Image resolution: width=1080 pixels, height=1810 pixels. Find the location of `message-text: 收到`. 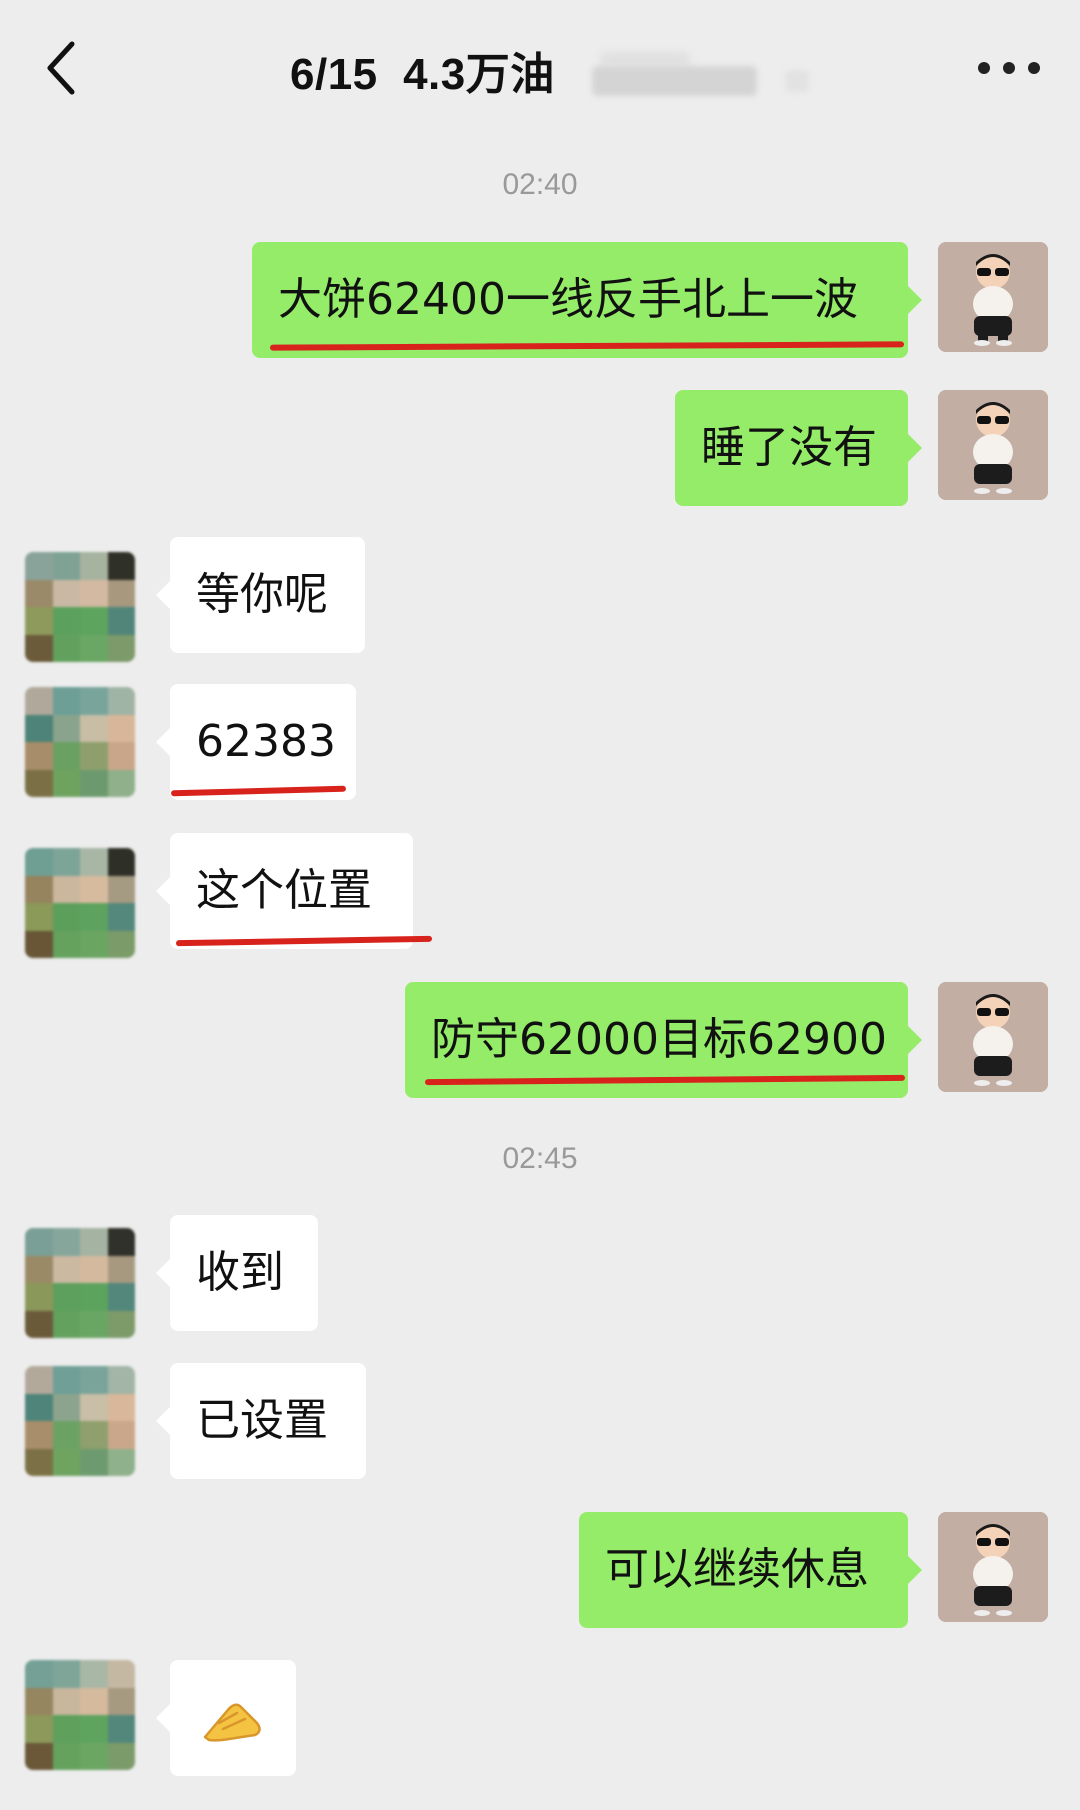

message-text: 收到 is located at coordinates (240, 1272).